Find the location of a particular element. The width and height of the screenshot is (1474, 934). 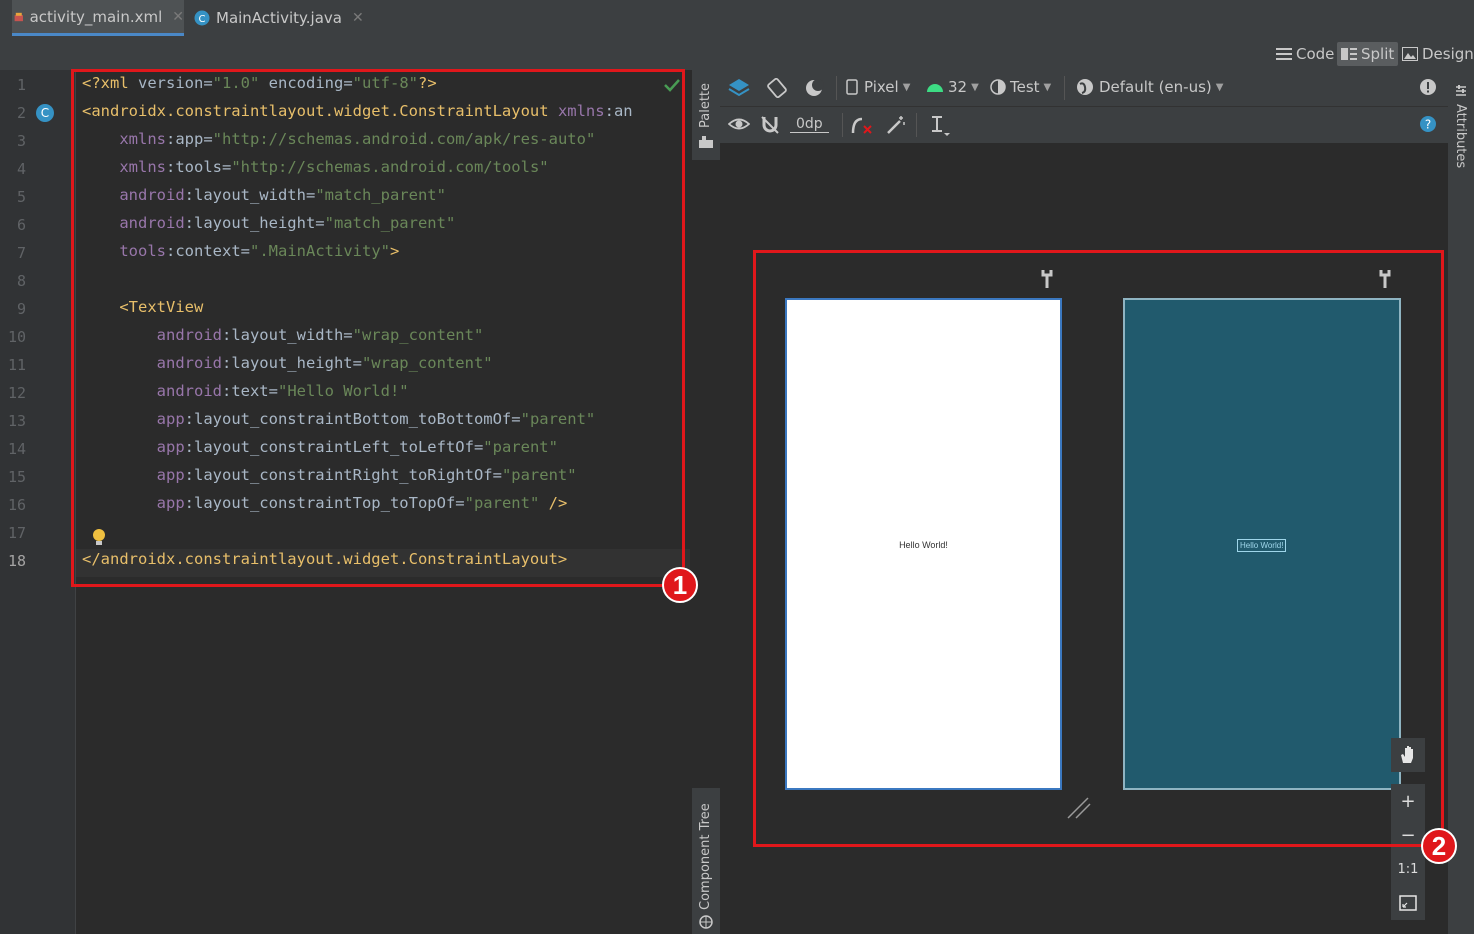

line-number: 10 is located at coordinates (16, 337).